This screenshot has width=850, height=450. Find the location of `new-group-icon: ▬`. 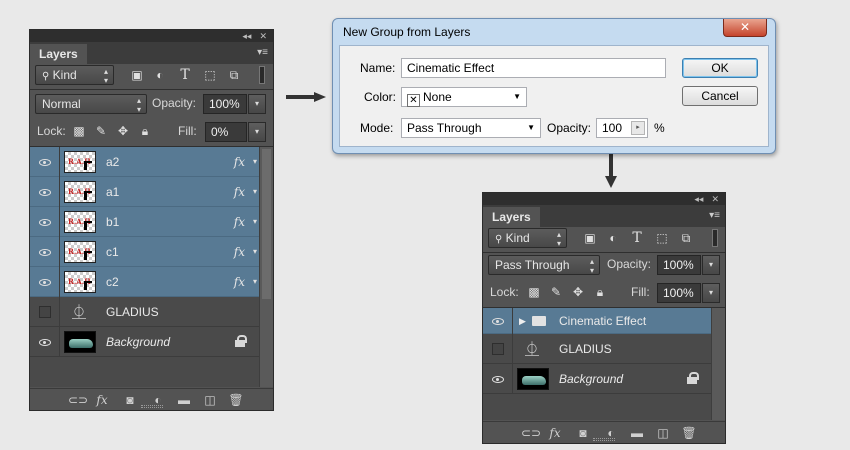

new-group-icon: ▬ is located at coordinates (637, 433).